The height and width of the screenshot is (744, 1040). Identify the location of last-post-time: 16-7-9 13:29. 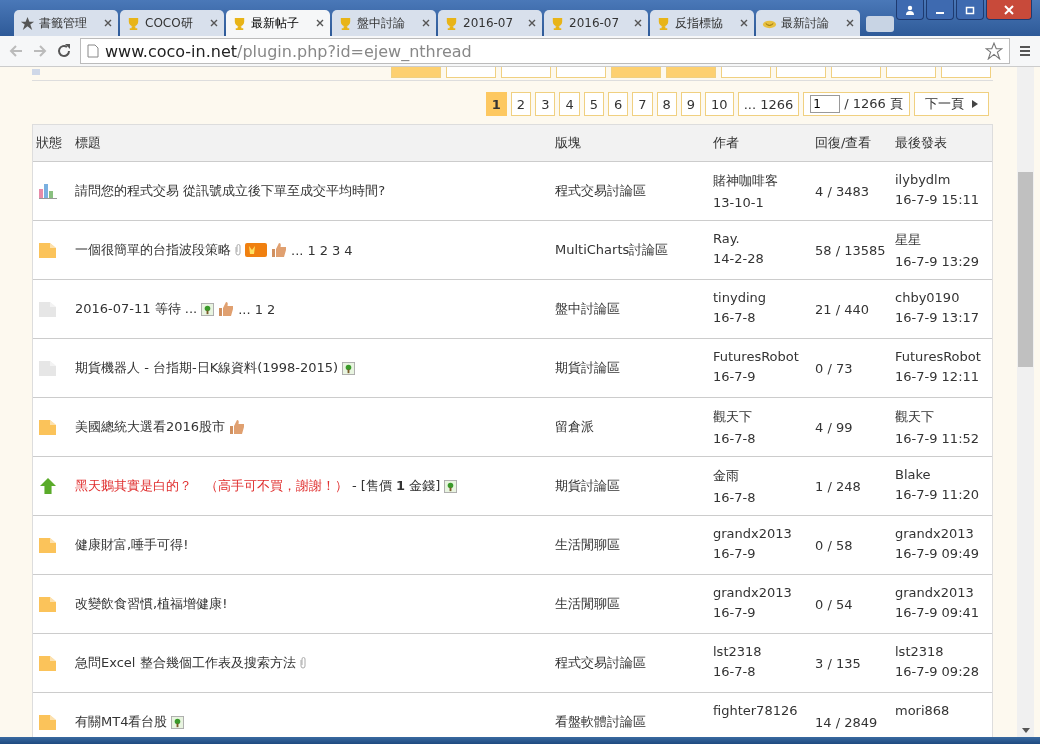
(938, 261).